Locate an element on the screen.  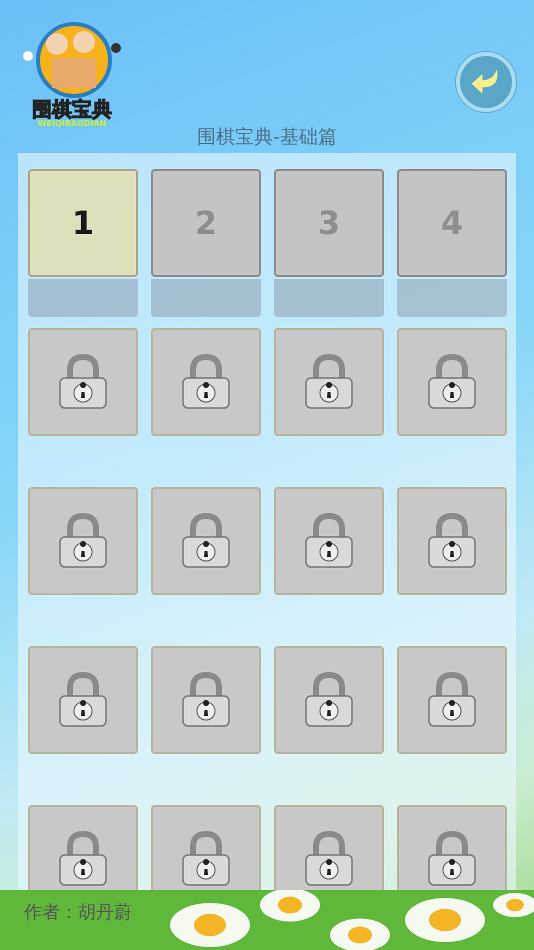
author-credit: 作者：胡丹蔚 is located at coordinates (78, 912).